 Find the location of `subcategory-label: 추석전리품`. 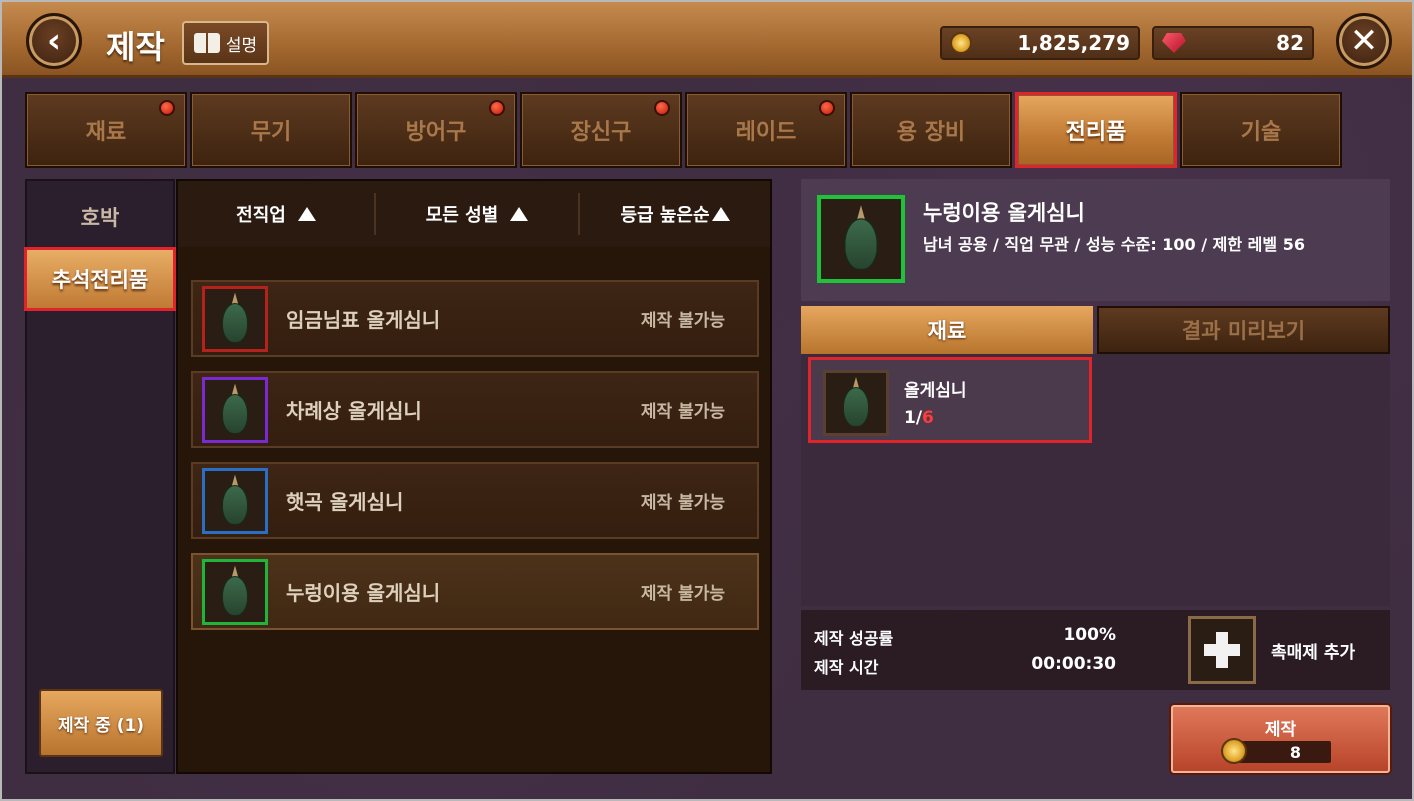

subcategory-label: 추석전리품 is located at coordinates (100, 280).